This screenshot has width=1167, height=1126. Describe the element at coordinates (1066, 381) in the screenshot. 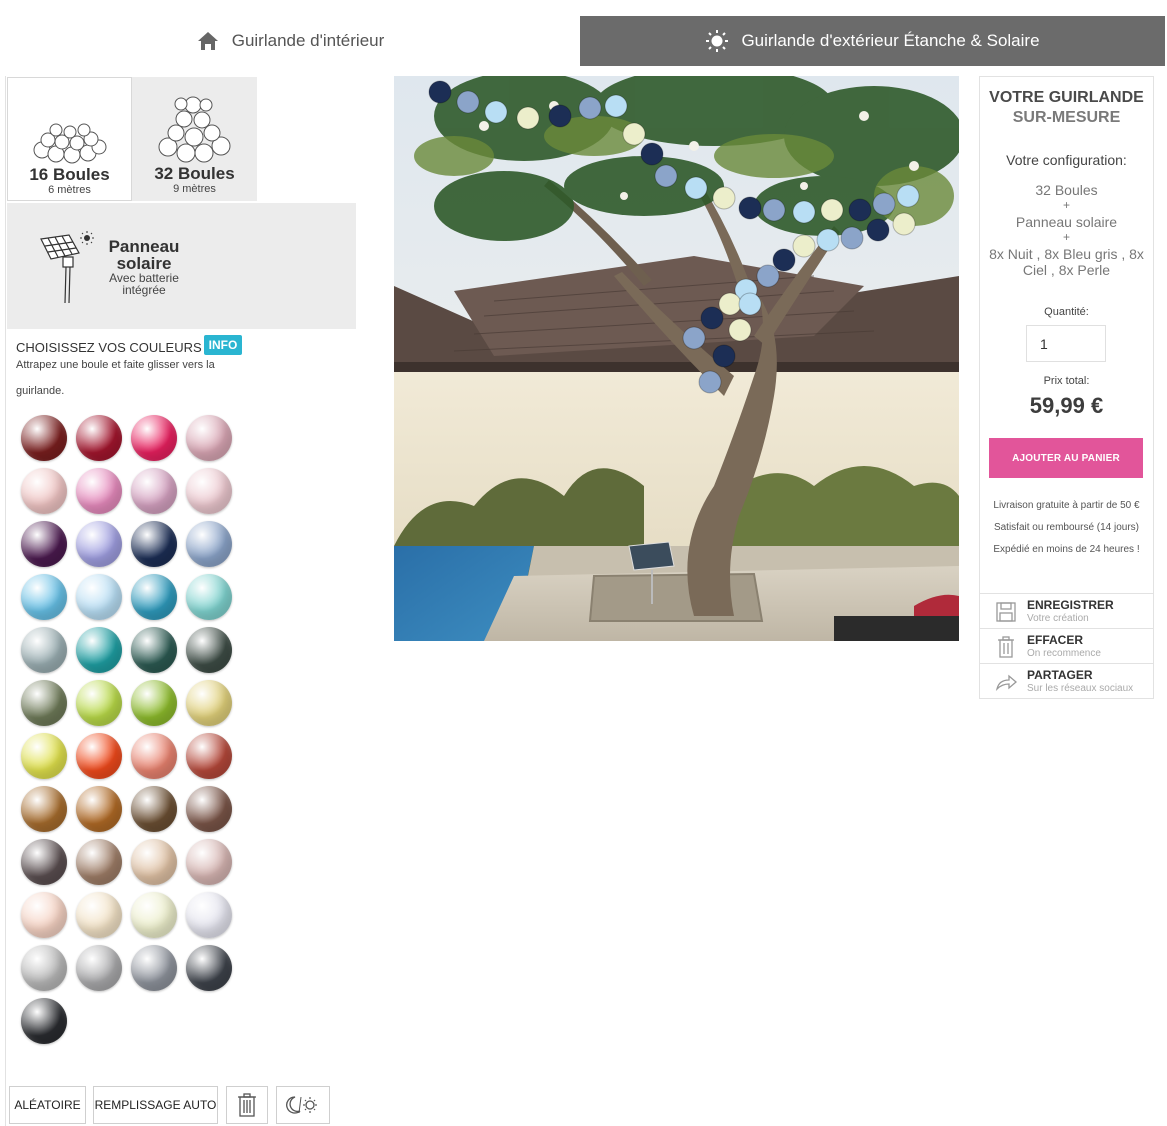

I see `price-label: Prix total:` at that location.